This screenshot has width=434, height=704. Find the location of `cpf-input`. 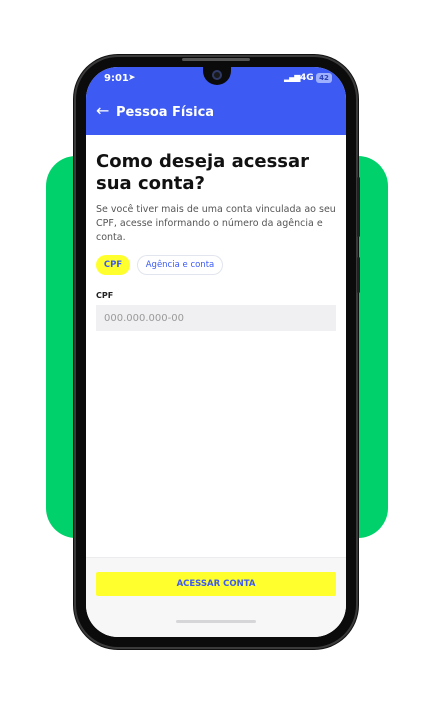

cpf-input is located at coordinates (216, 318).